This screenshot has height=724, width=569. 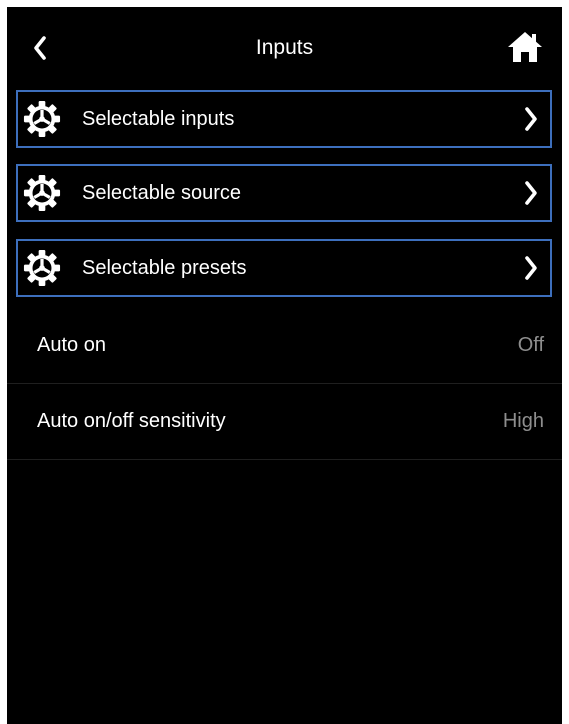 What do you see at coordinates (523, 421) in the screenshot?
I see `setting-value: High` at bounding box center [523, 421].